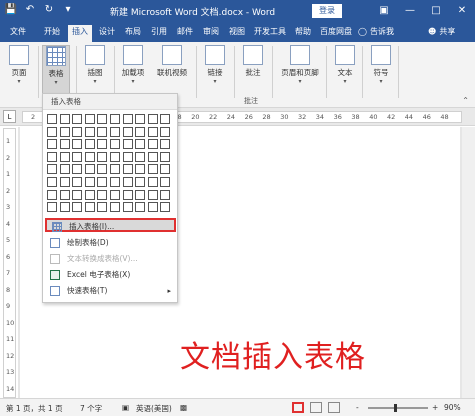  I want to click on zoom-out-button: -, so click(357, 407).